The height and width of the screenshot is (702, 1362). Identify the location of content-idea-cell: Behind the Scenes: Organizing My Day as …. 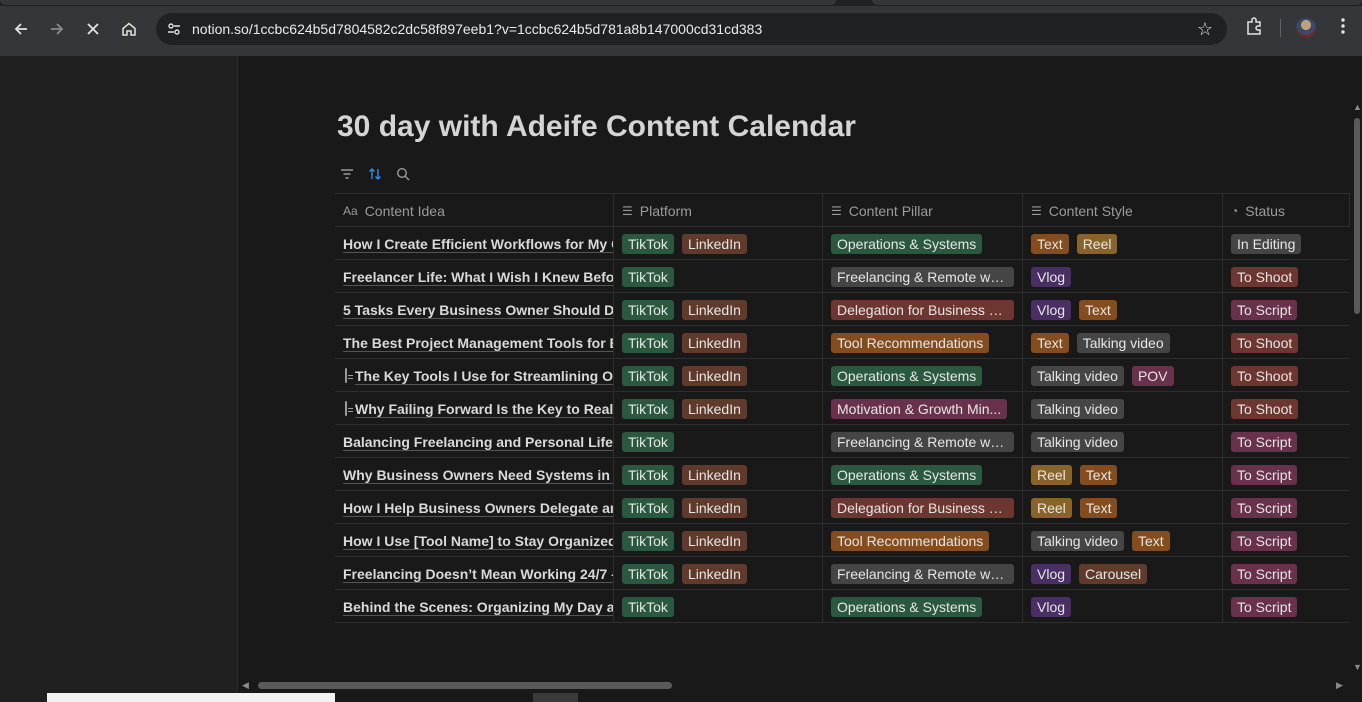
(474, 606).